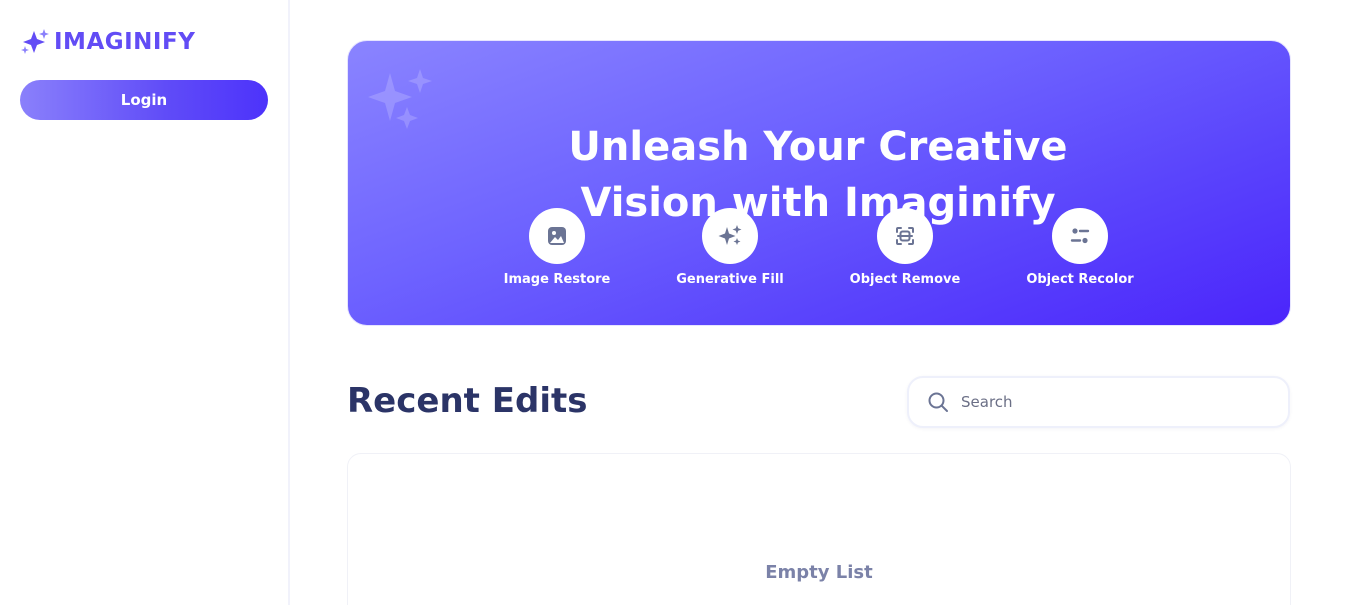 The width and height of the screenshot is (1351, 605). Describe the element at coordinates (1080, 279) in the screenshot. I see `feature-label: Object Recolor` at that location.